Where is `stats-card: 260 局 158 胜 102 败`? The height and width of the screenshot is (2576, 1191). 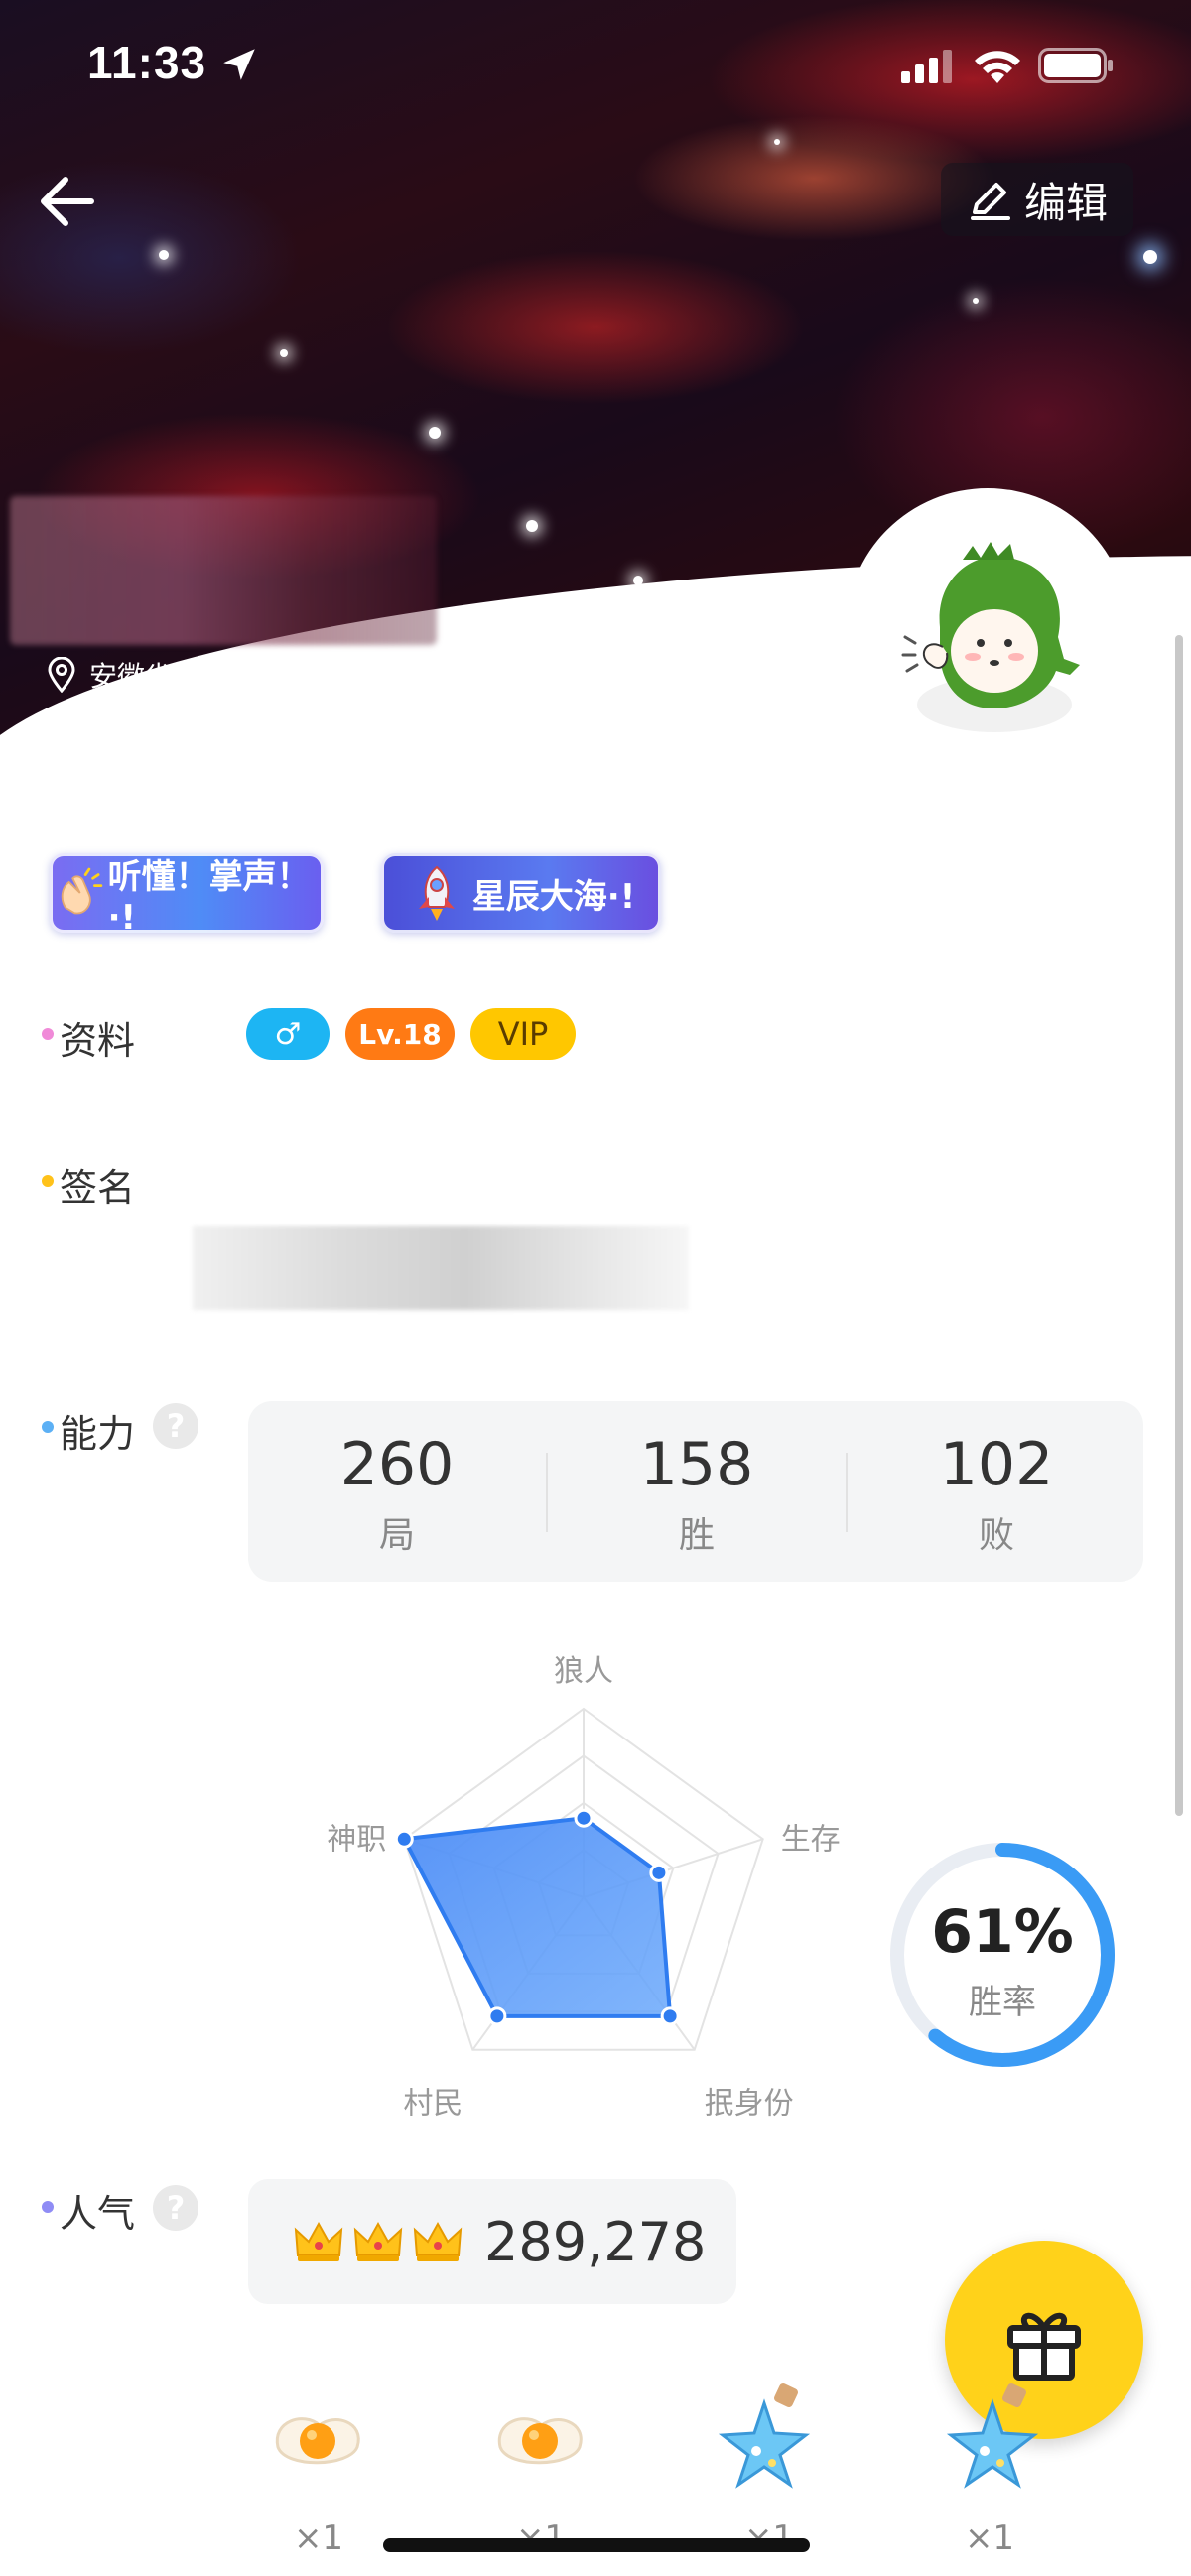 stats-card: 260 局 158 胜 102 败 is located at coordinates (695, 1492).